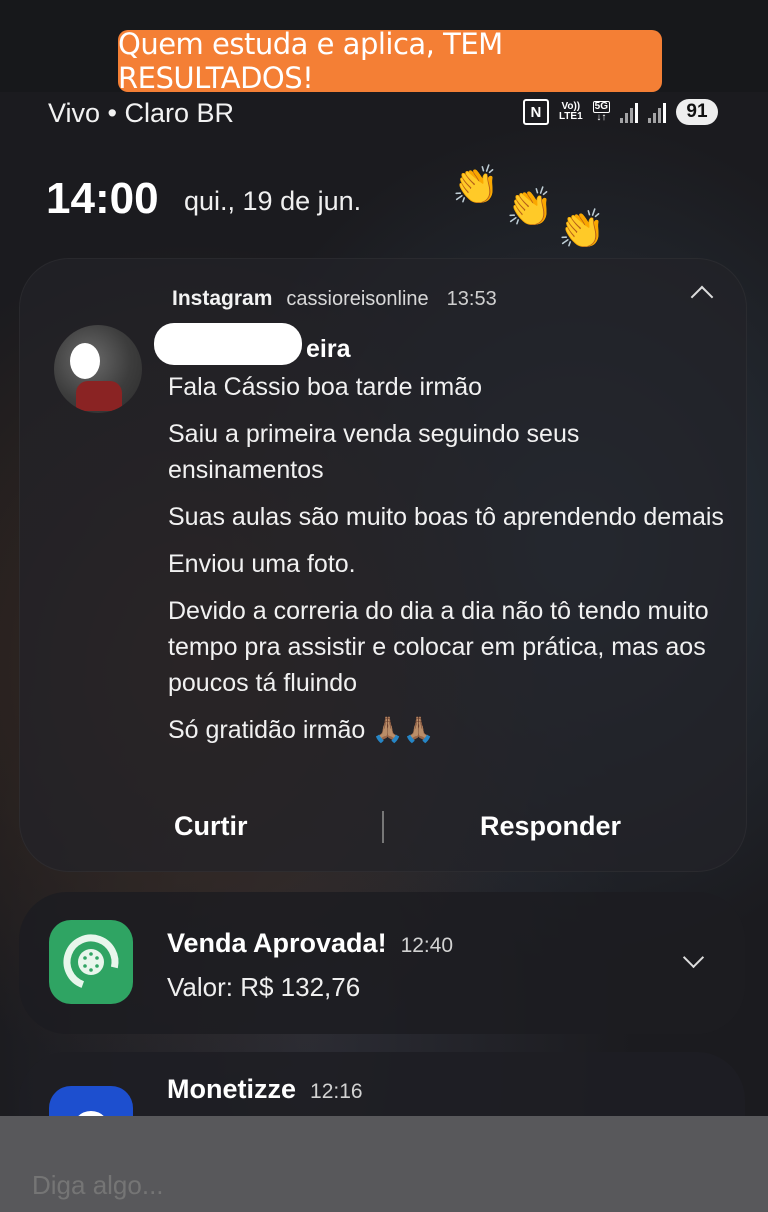  Describe the element at coordinates (85, 361) in the screenshot. I see `redaction-blob` at that location.